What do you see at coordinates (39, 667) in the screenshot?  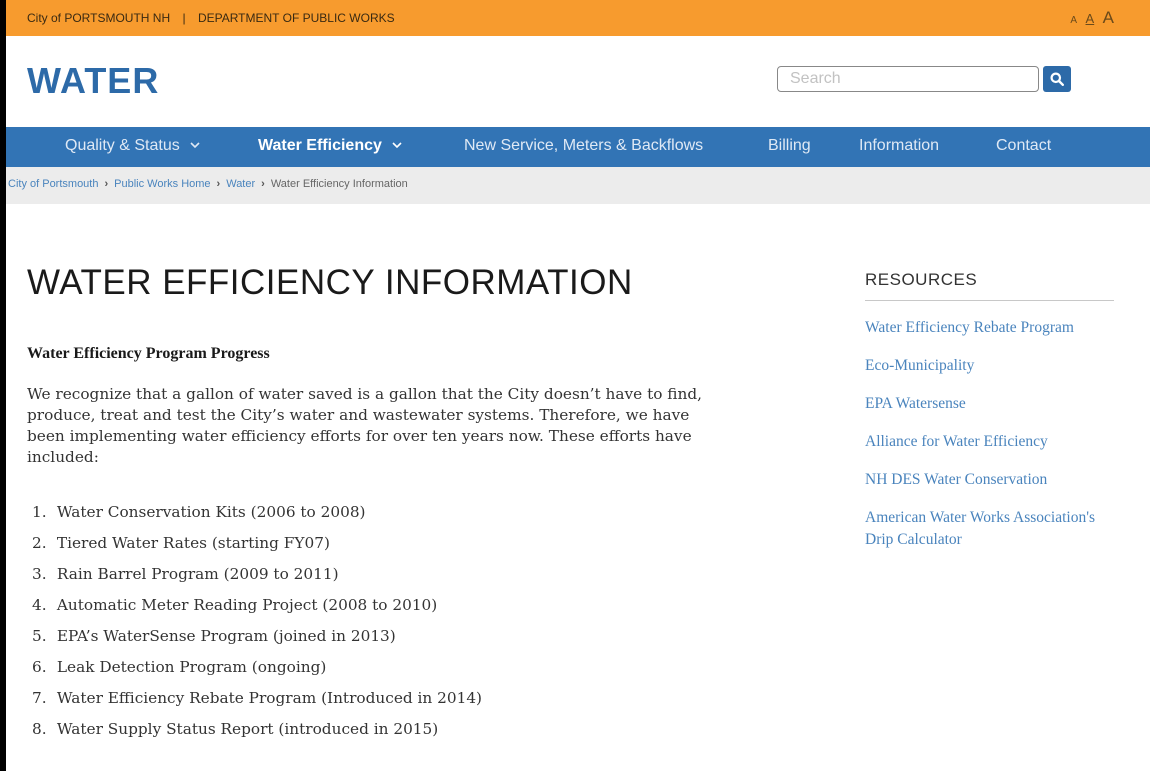 I see `list-number: 6.` at bounding box center [39, 667].